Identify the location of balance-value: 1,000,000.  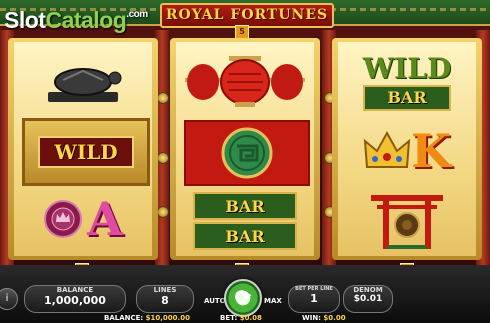
(75, 300).